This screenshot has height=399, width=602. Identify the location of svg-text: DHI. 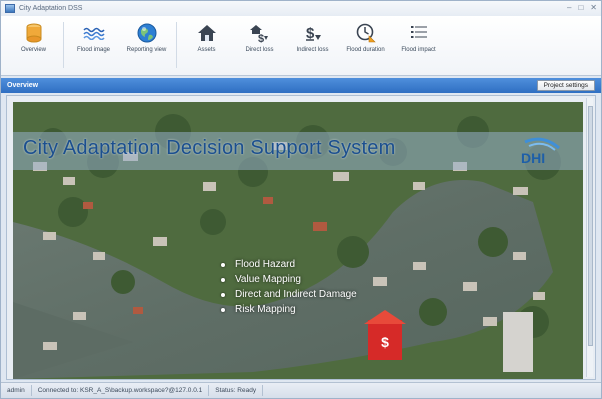
(533, 158).